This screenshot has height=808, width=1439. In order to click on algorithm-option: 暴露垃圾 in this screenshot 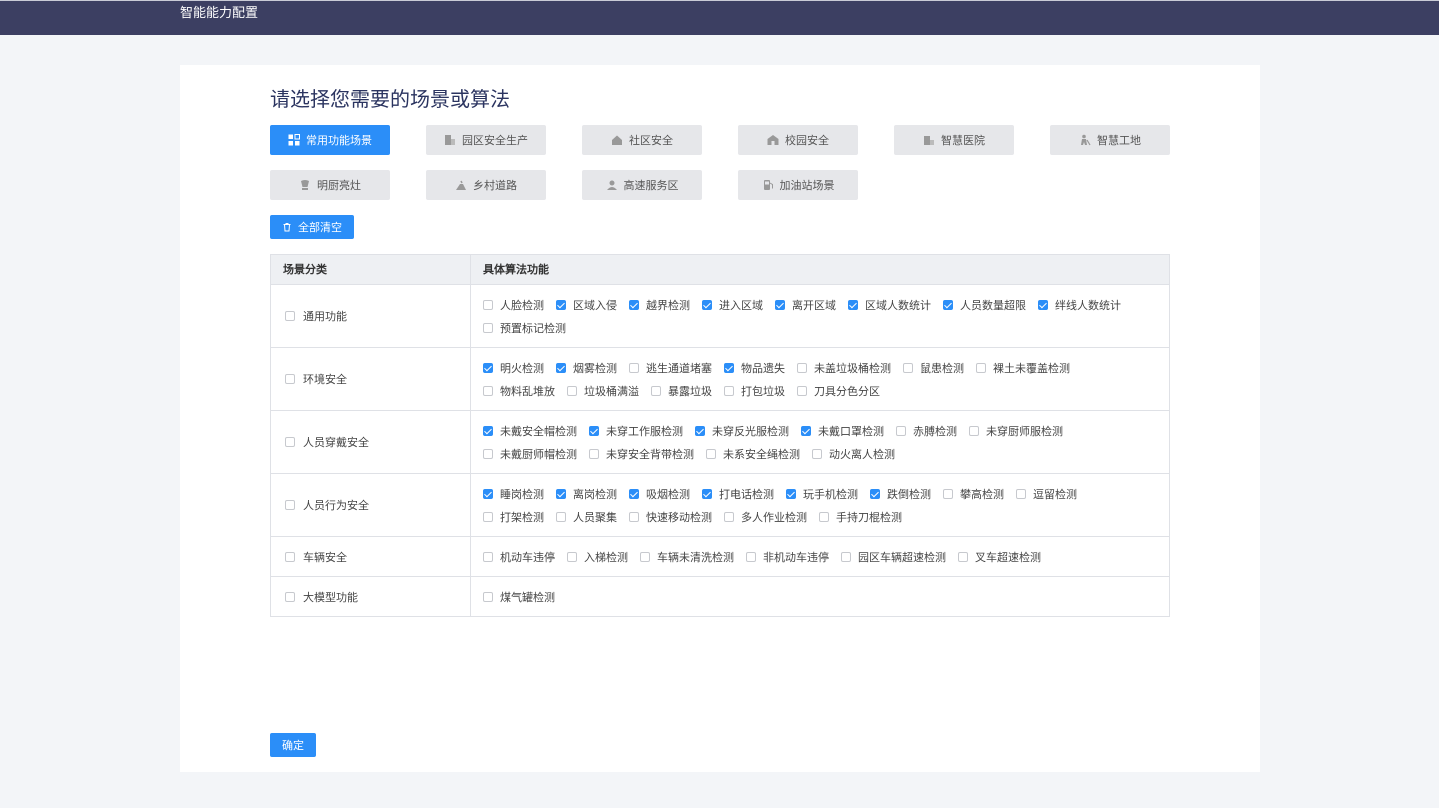, I will do `click(681, 390)`.